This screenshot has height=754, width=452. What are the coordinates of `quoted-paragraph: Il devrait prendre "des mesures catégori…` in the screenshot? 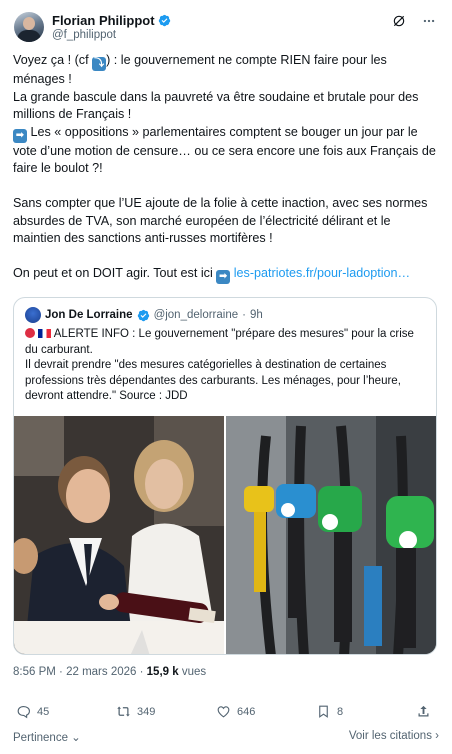 It's located at (213, 380).